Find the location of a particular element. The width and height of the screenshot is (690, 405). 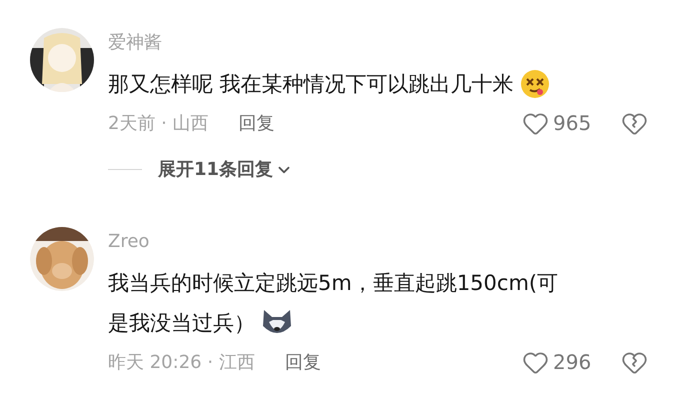

dizzy-face-icon is located at coordinates (535, 84).